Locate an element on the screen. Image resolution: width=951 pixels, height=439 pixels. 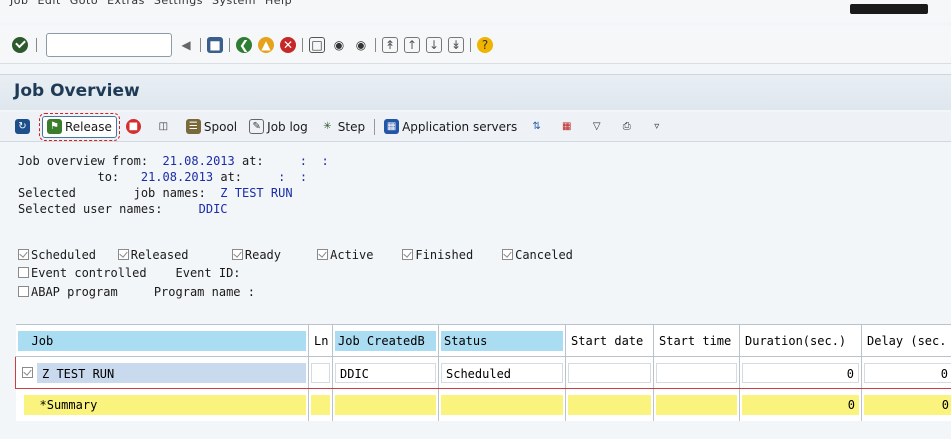
usernames-label: Selected user names: is located at coordinates (90, 209).